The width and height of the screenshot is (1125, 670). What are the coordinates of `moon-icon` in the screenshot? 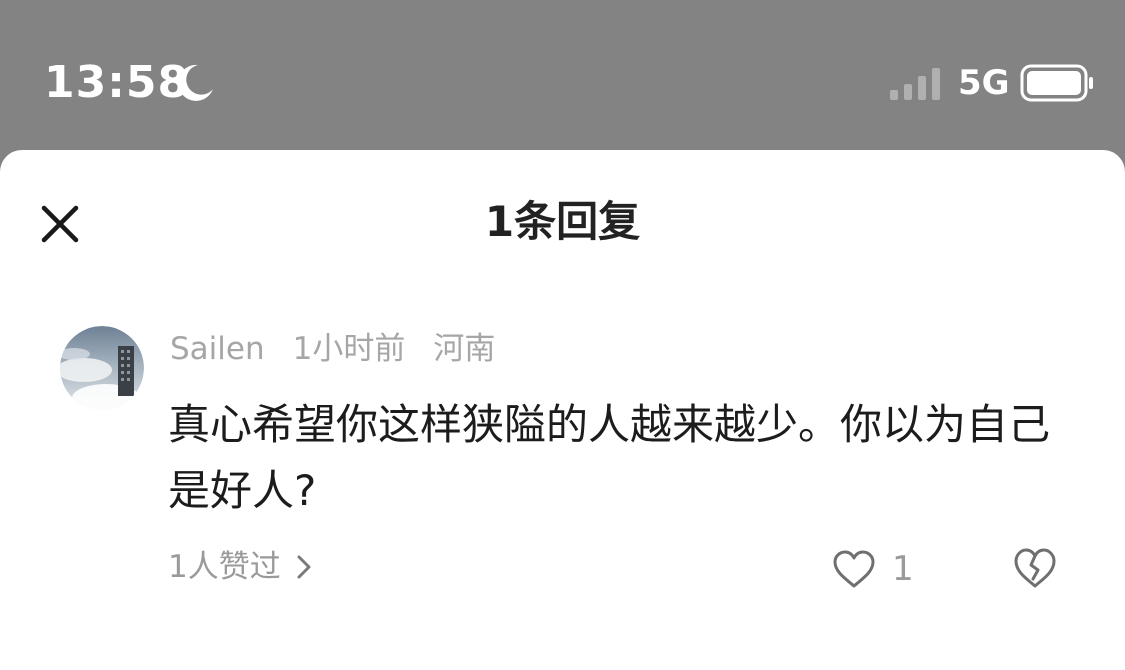 It's located at (195, 82).